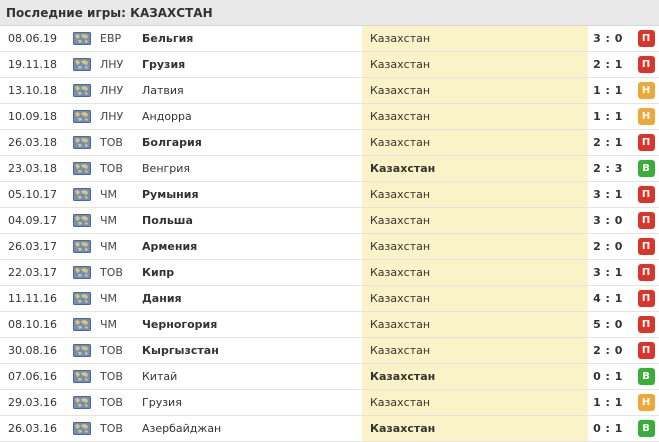 This screenshot has width=659, height=442. I want to click on home-team: Кыргызстан, so click(252, 350).